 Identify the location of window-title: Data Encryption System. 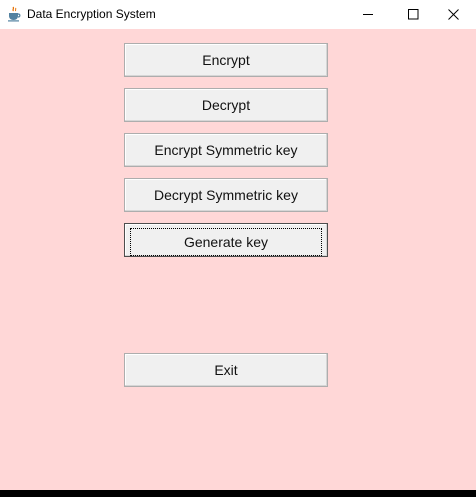
(91, 14).